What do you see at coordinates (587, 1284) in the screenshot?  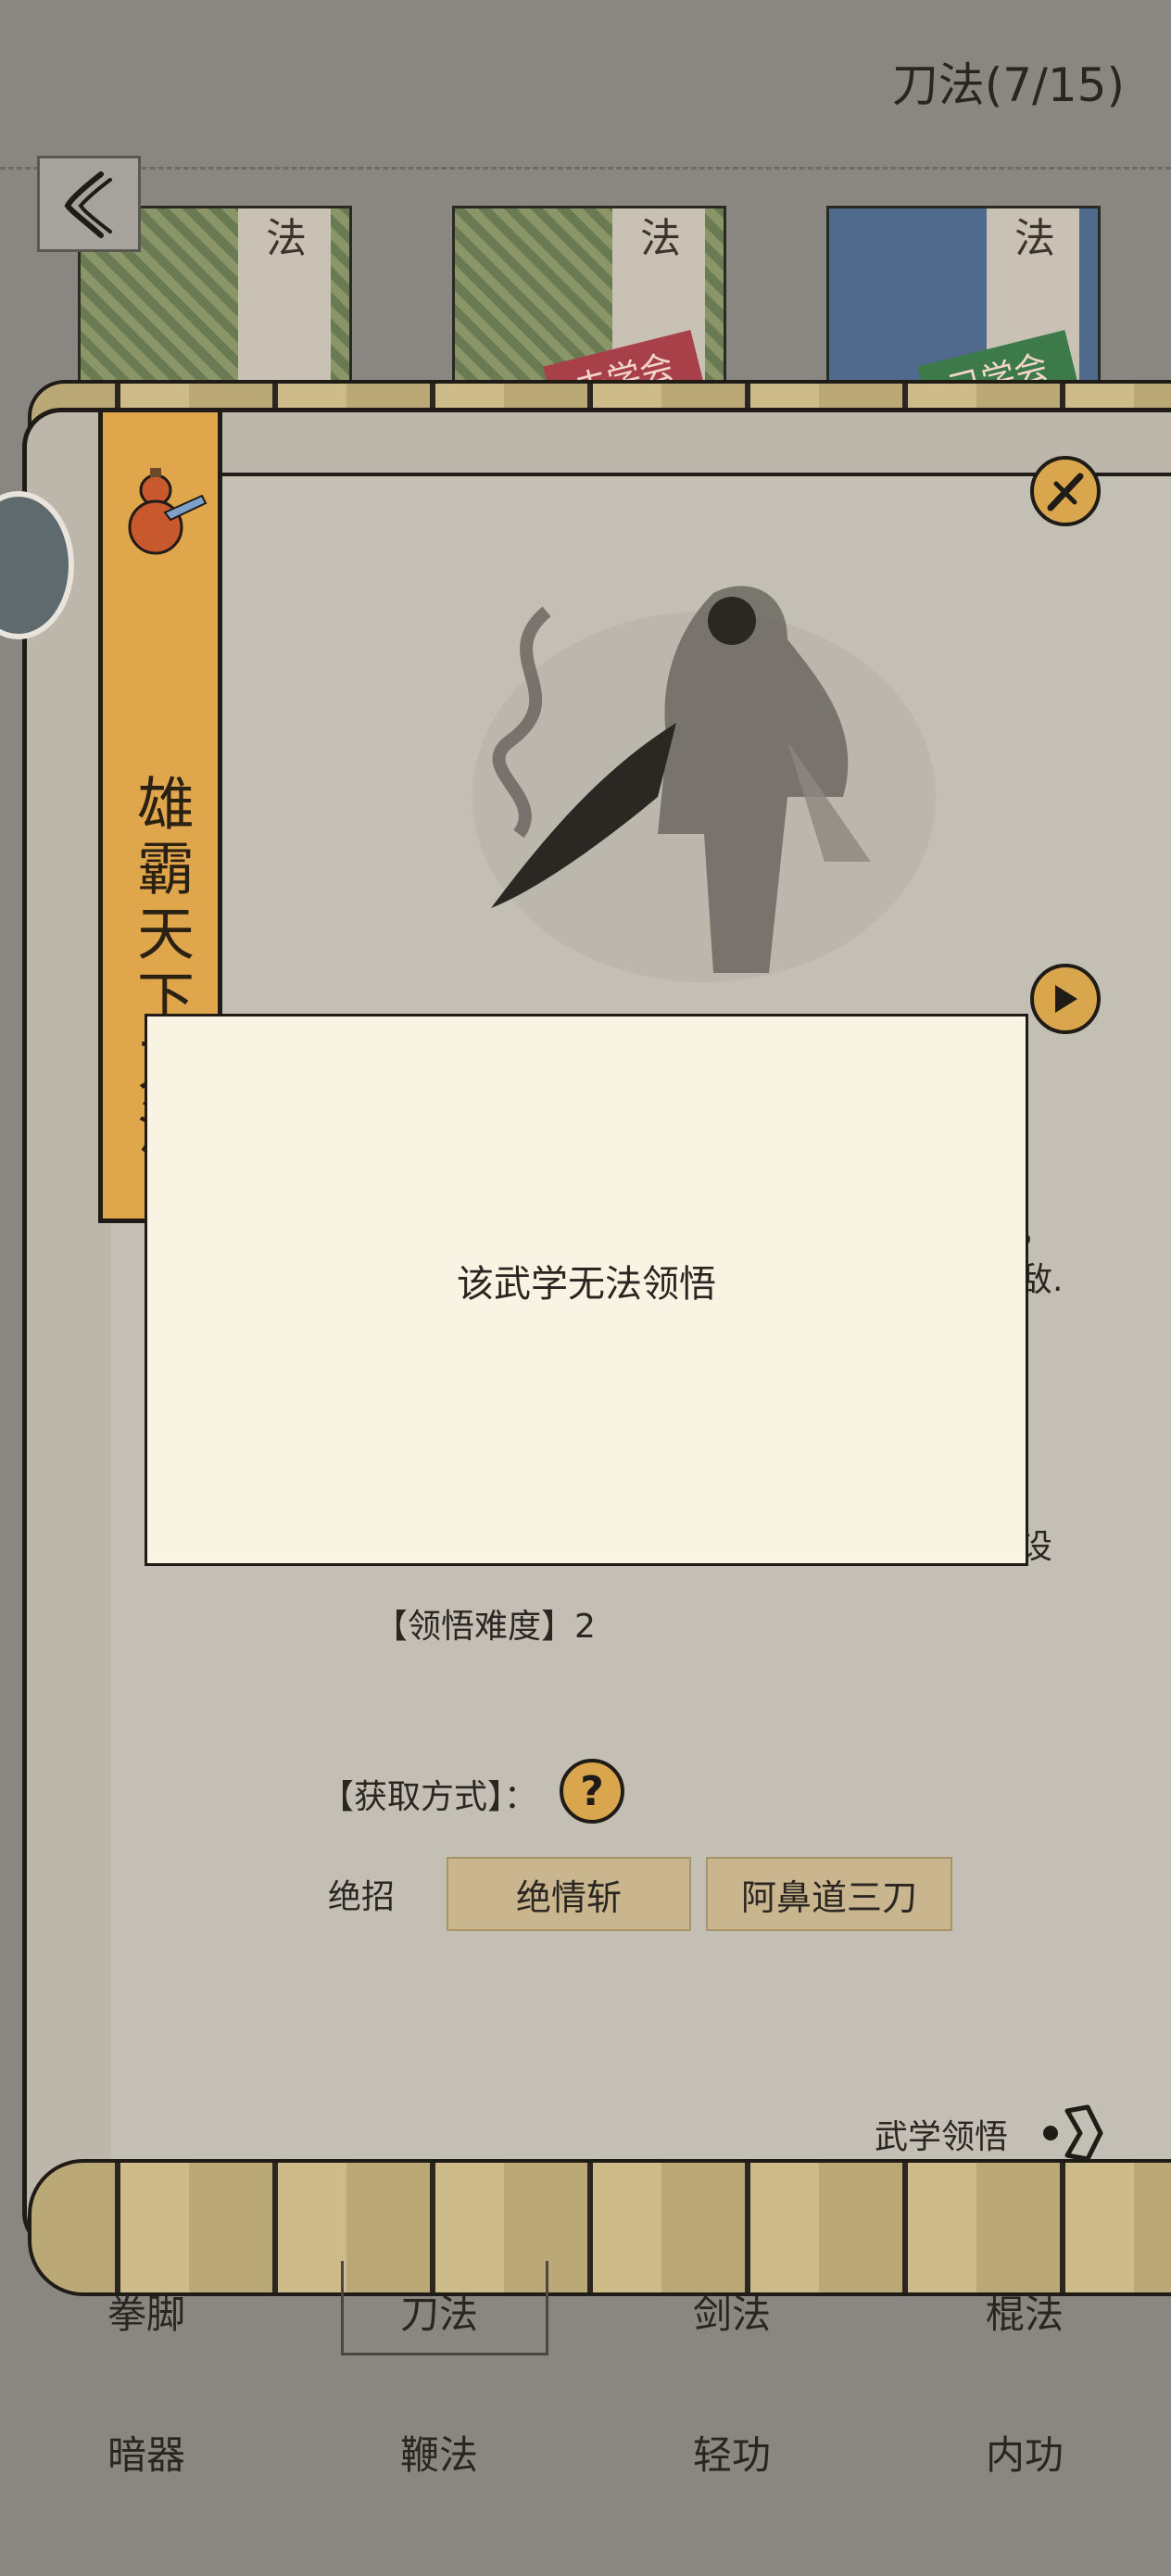 I see `dialog-message: 该武学无法领悟` at bounding box center [587, 1284].